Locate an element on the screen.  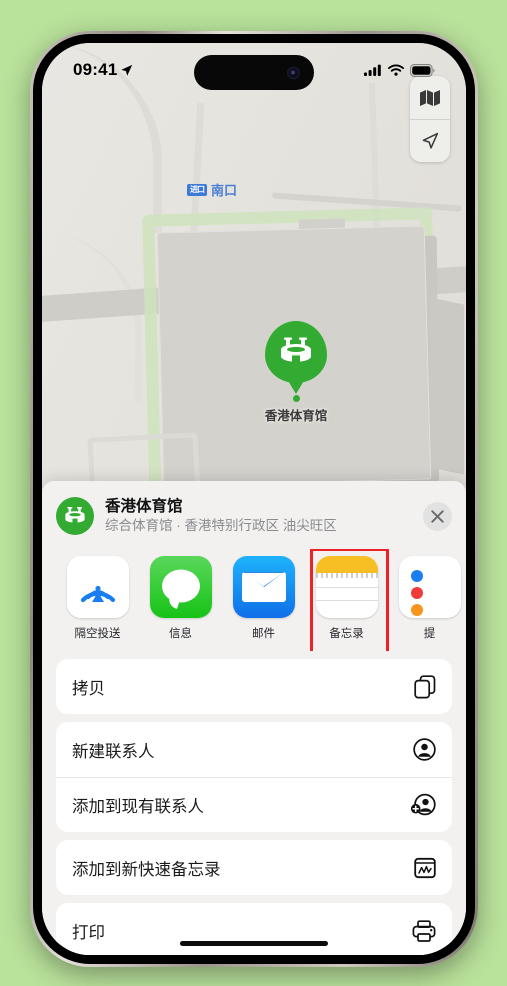
action-label: 拷贝 is located at coordinates (88, 688).